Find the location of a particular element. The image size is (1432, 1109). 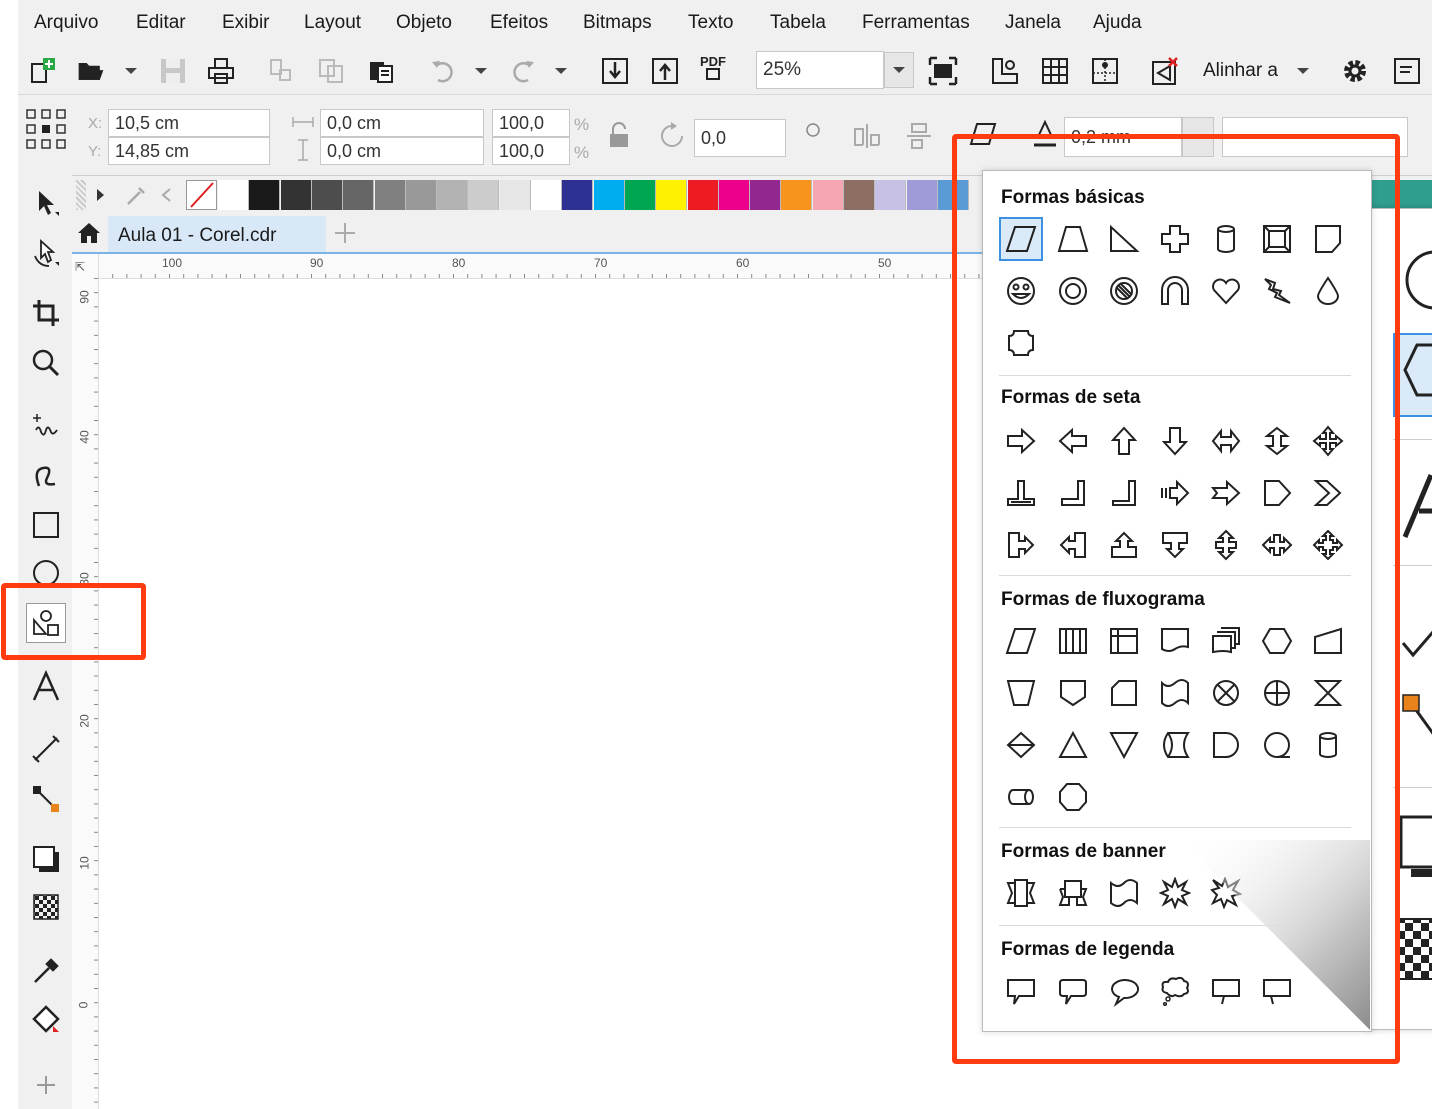

menu-arquivo: Arquivo is located at coordinates (66, 23).